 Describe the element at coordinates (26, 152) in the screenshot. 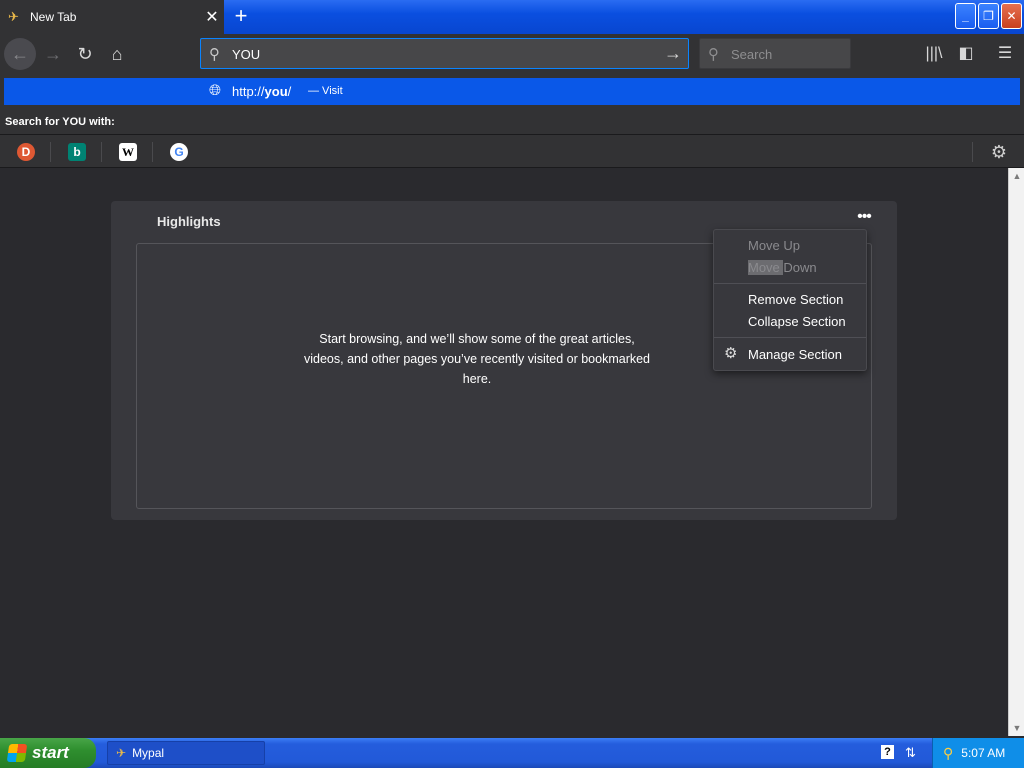

I see `duckduckgo-icon: D` at that location.